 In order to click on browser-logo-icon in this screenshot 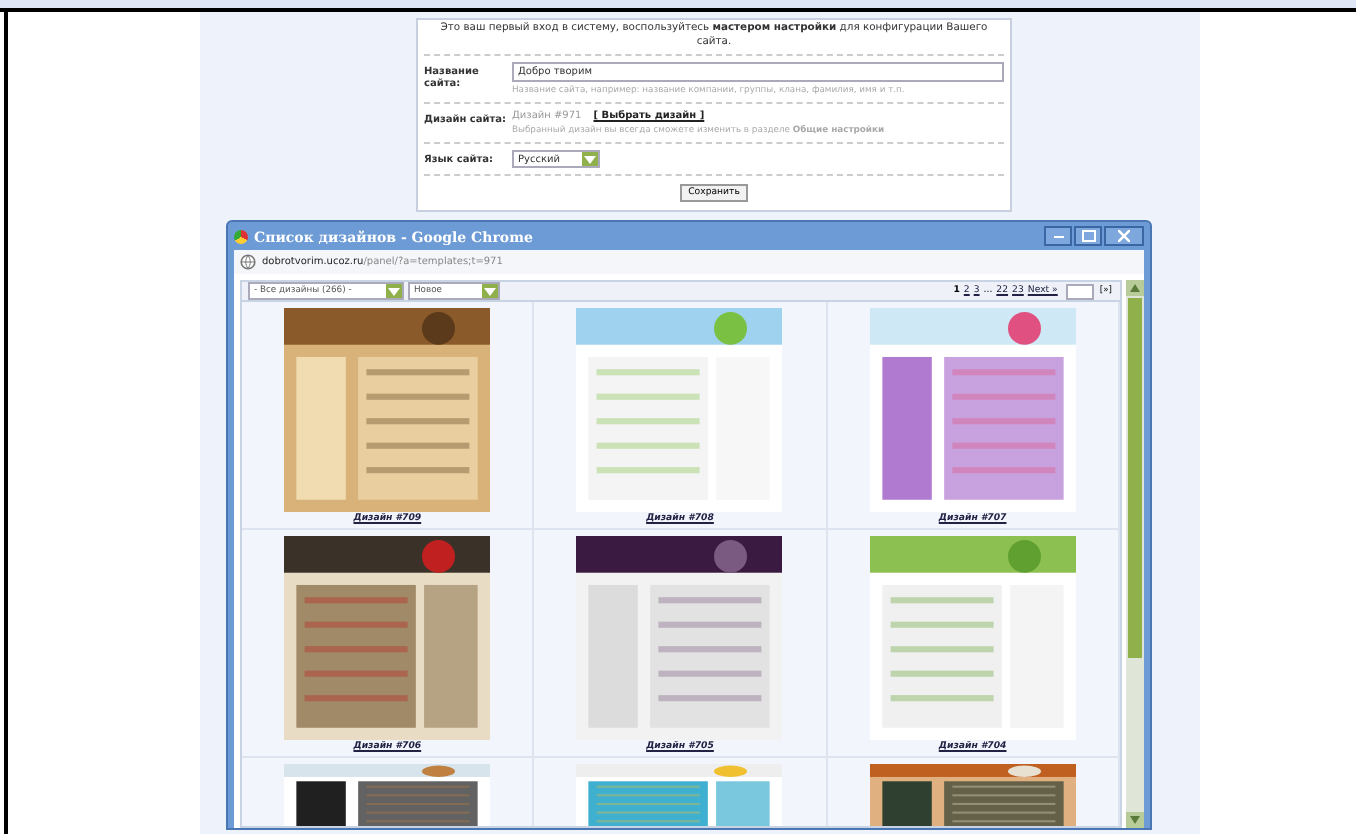, I will do `click(241, 236)`.